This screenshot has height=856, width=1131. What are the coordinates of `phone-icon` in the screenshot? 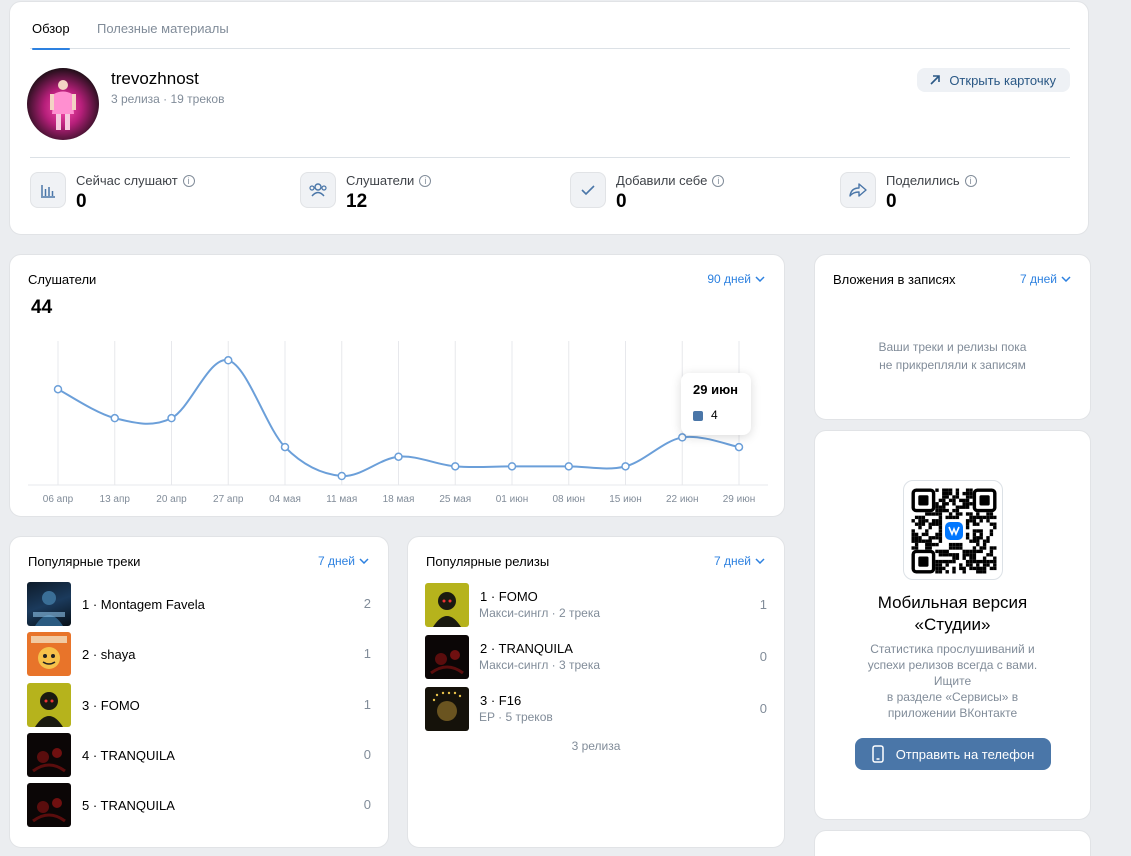 It's located at (877, 754).